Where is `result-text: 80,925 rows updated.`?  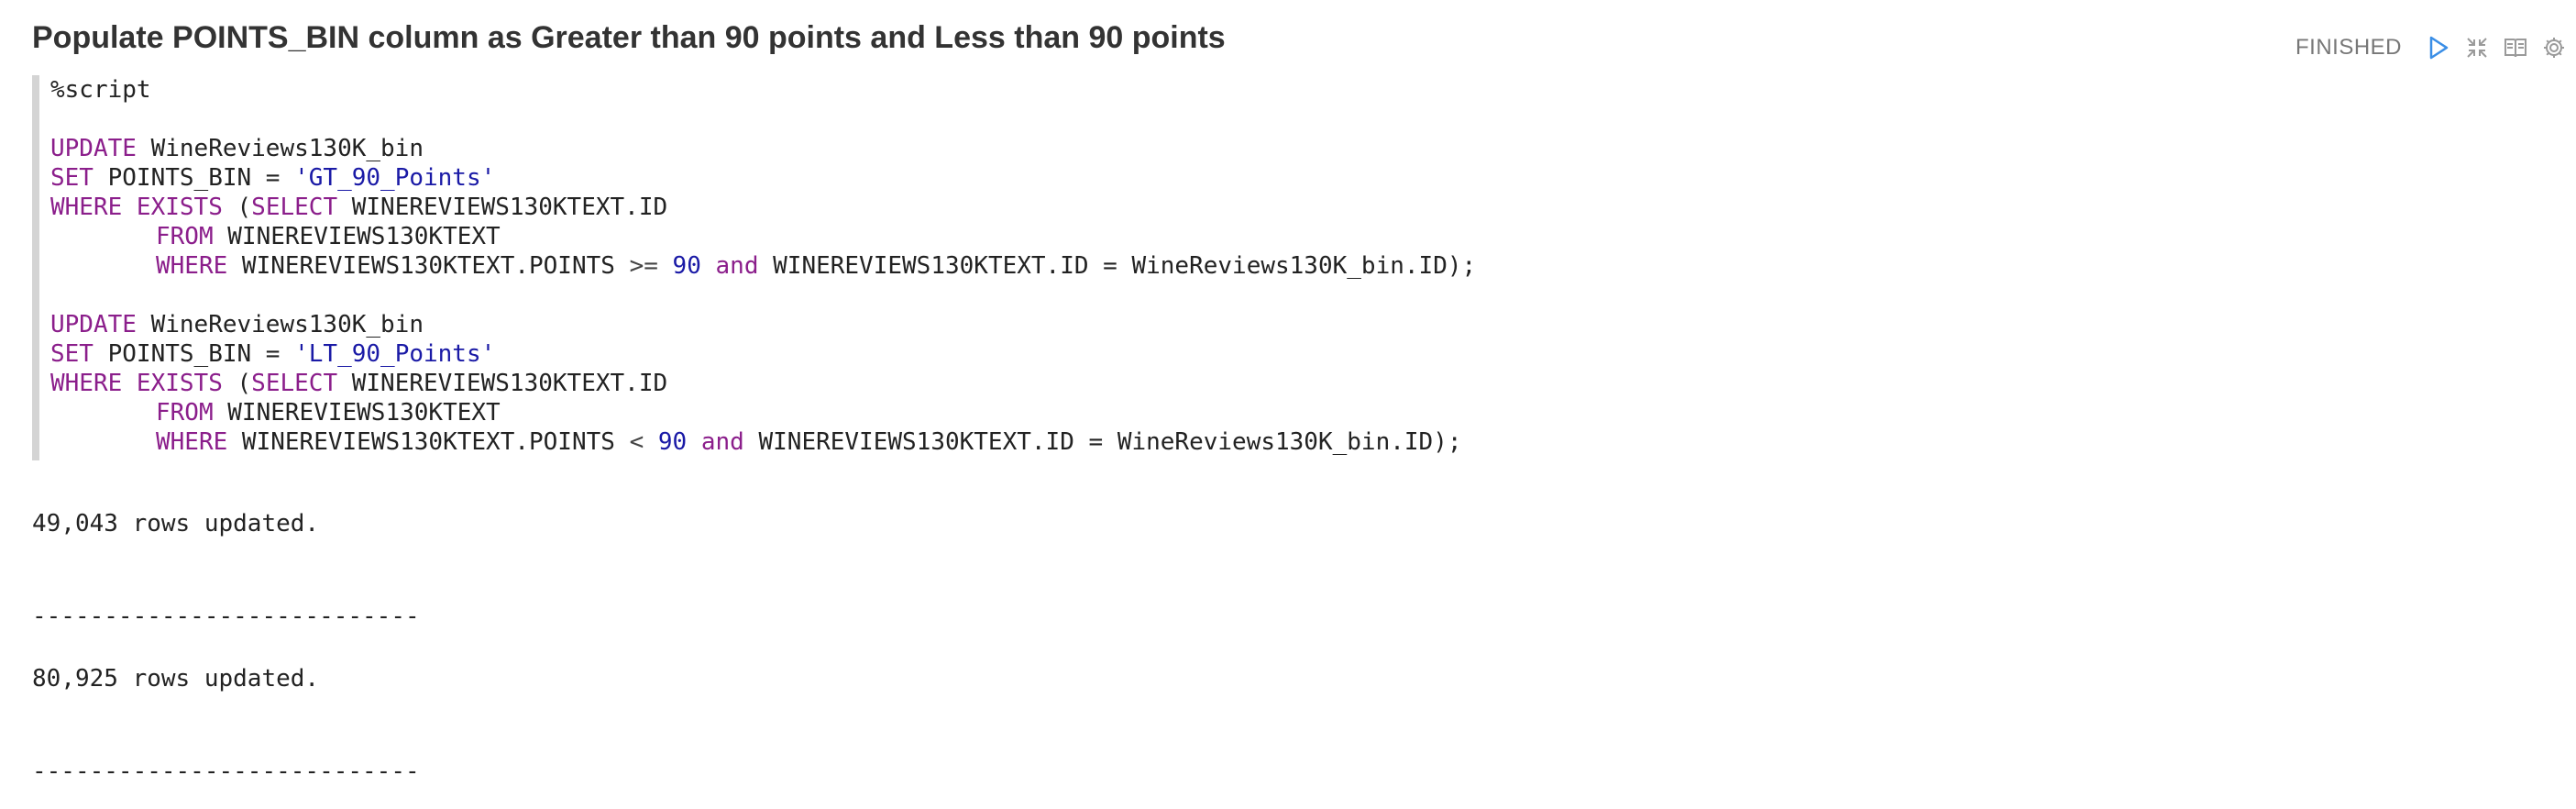
result-text: 80,925 rows updated. is located at coordinates (176, 679).